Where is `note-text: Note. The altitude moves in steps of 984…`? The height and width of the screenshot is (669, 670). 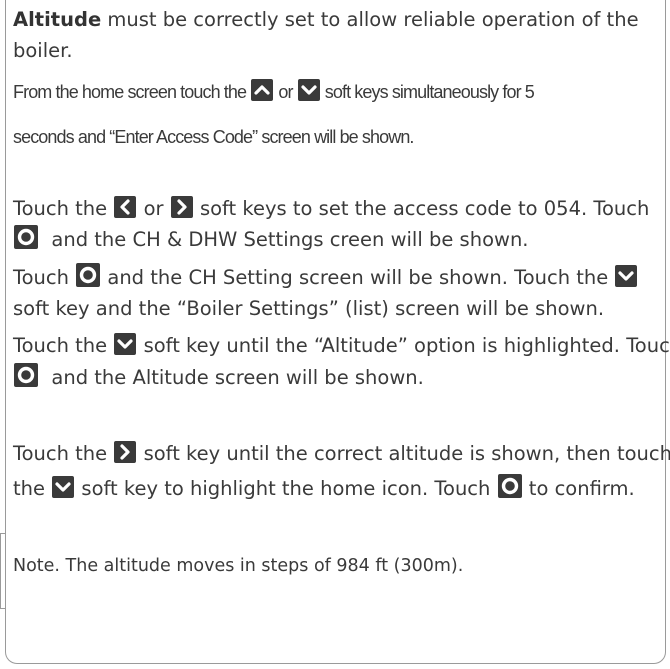
note-text: Note. The altitude moves in steps of 984… is located at coordinates (238, 566).